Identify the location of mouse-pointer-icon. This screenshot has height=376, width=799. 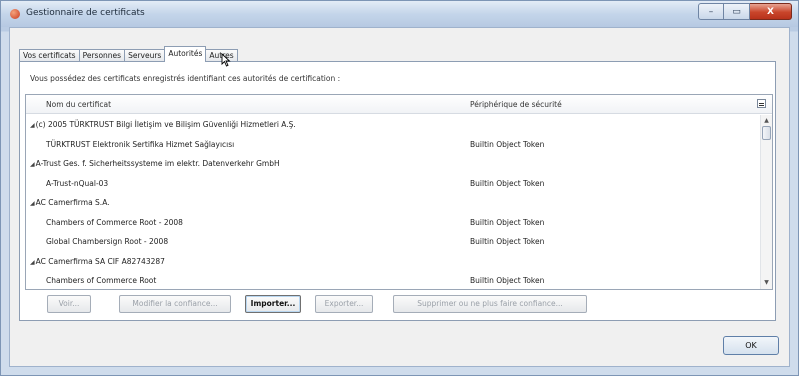
(226, 60).